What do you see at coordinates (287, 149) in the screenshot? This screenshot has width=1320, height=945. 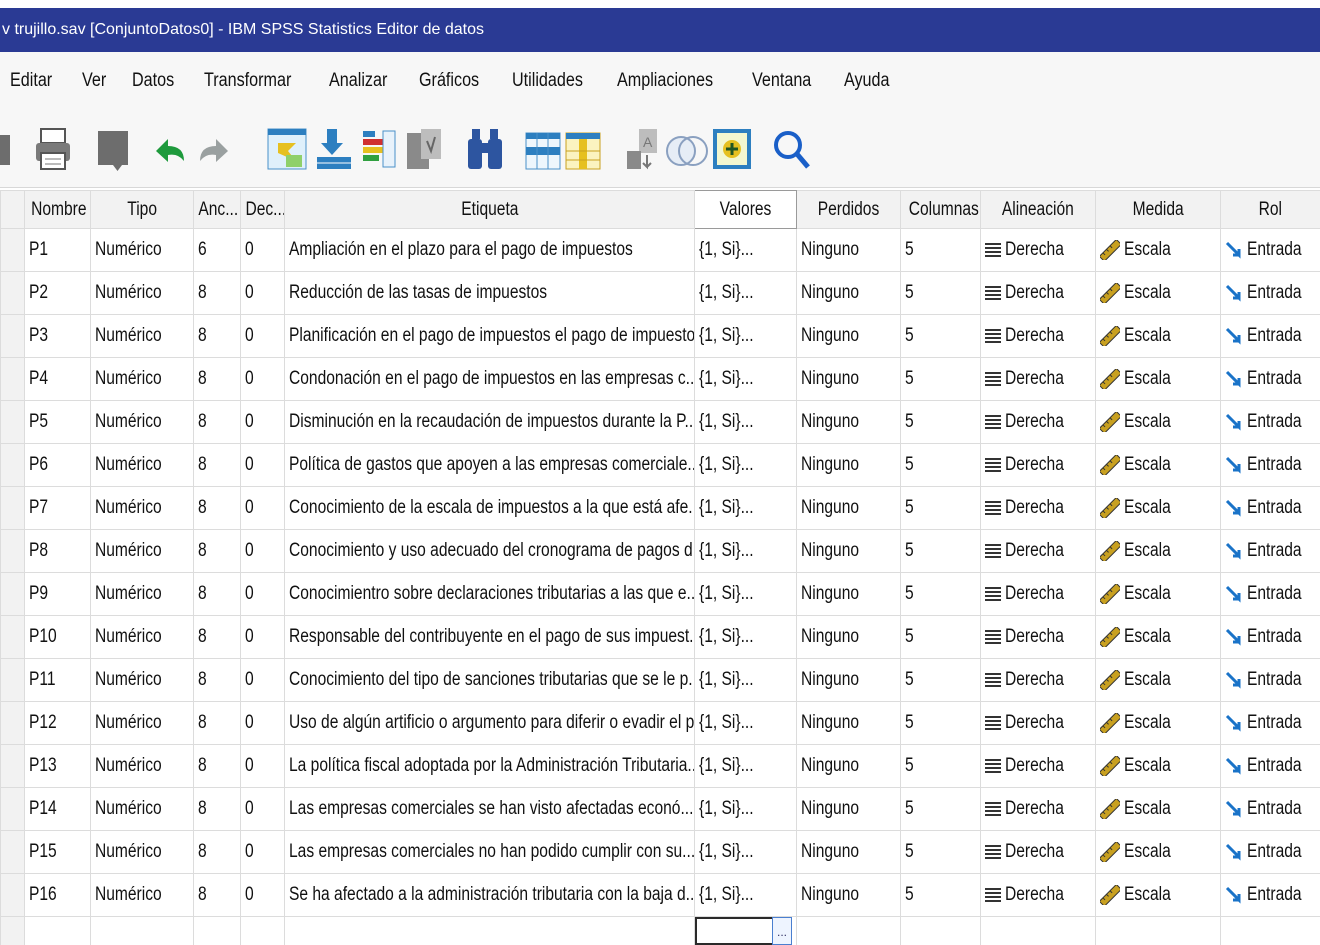 I see `goto-case-icon` at bounding box center [287, 149].